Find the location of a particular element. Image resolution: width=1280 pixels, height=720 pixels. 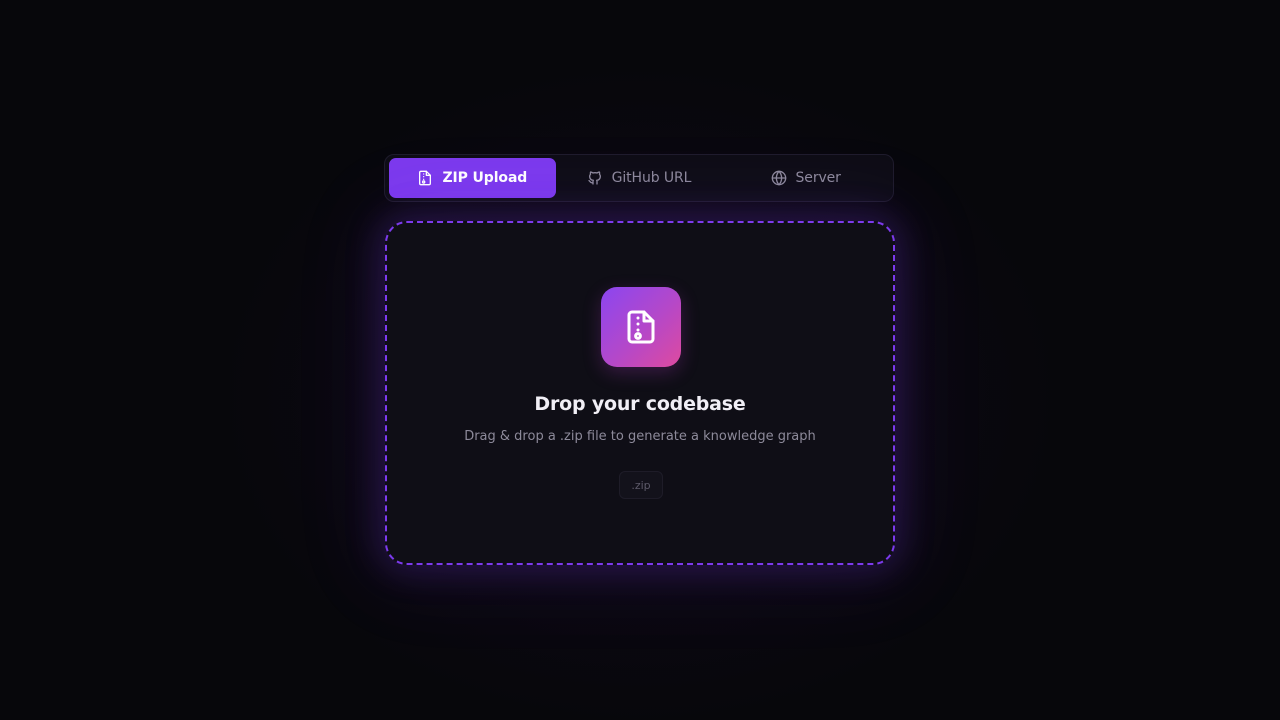

github-icon is located at coordinates (594, 178).